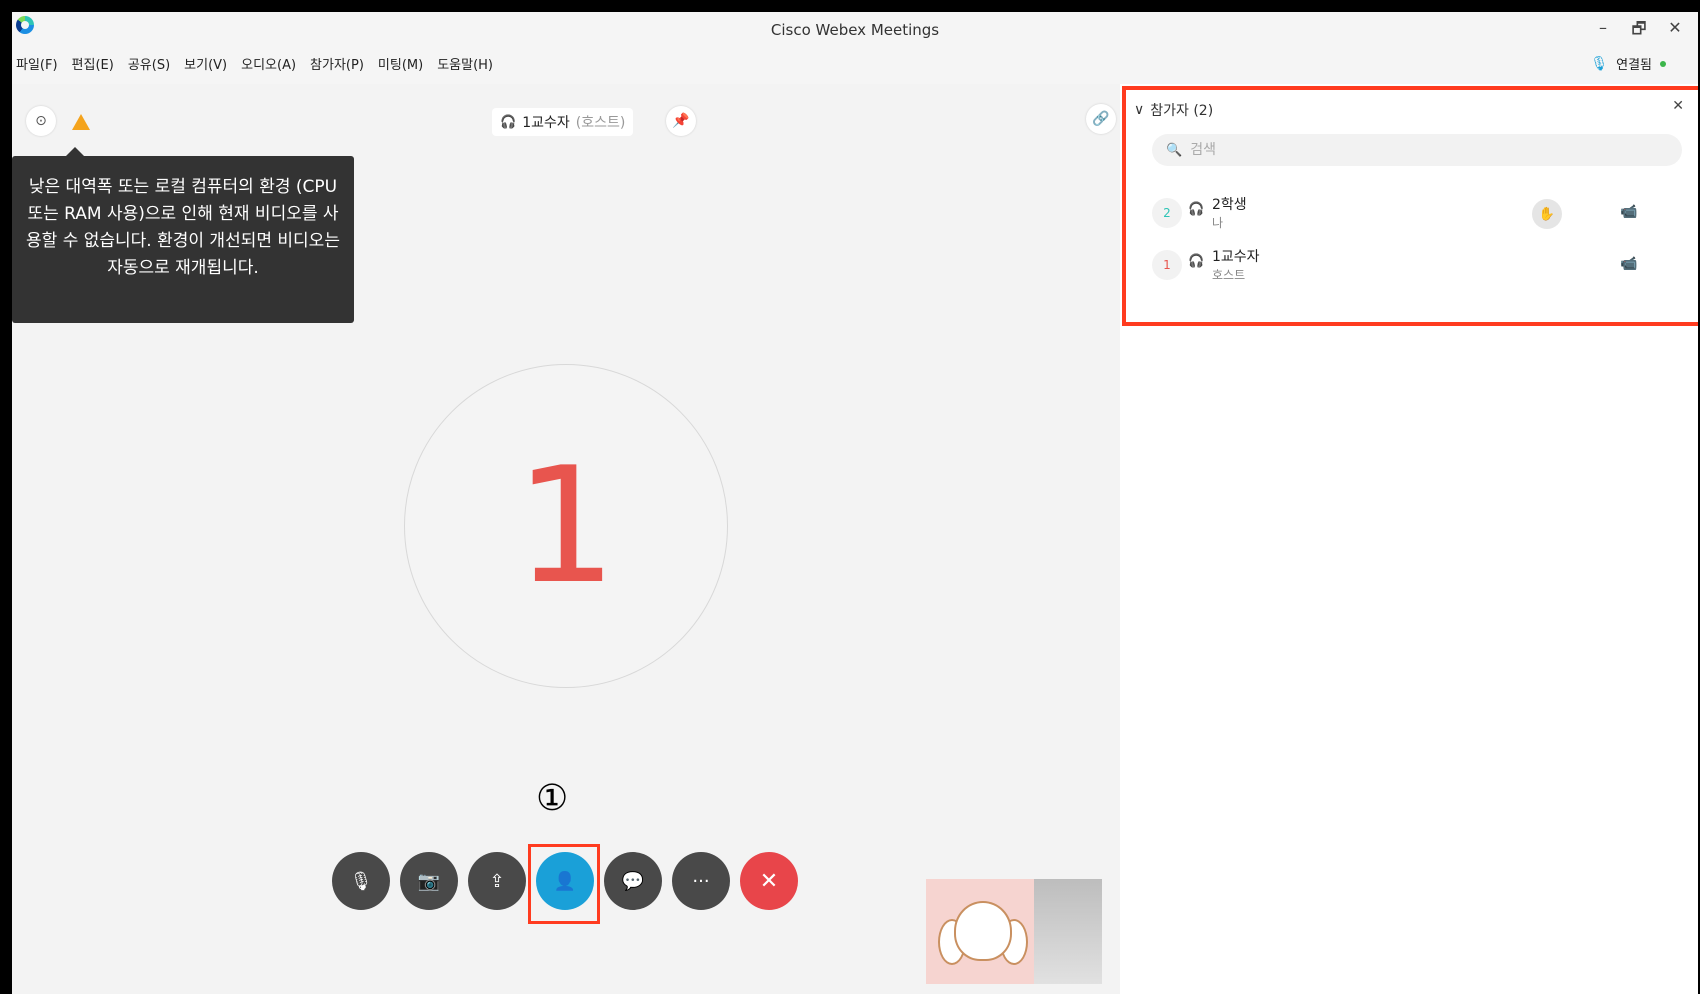 This screenshot has width=1700, height=994. I want to click on participants-button-highlight, so click(564, 884).